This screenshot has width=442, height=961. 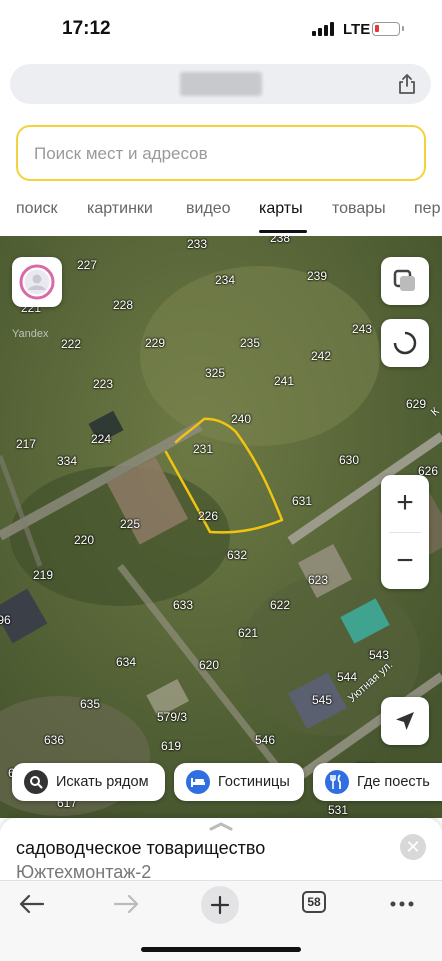 What do you see at coordinates (416, 404) in the screenshot?
I see `plot-number: 629` at bounding box center [416, 404].